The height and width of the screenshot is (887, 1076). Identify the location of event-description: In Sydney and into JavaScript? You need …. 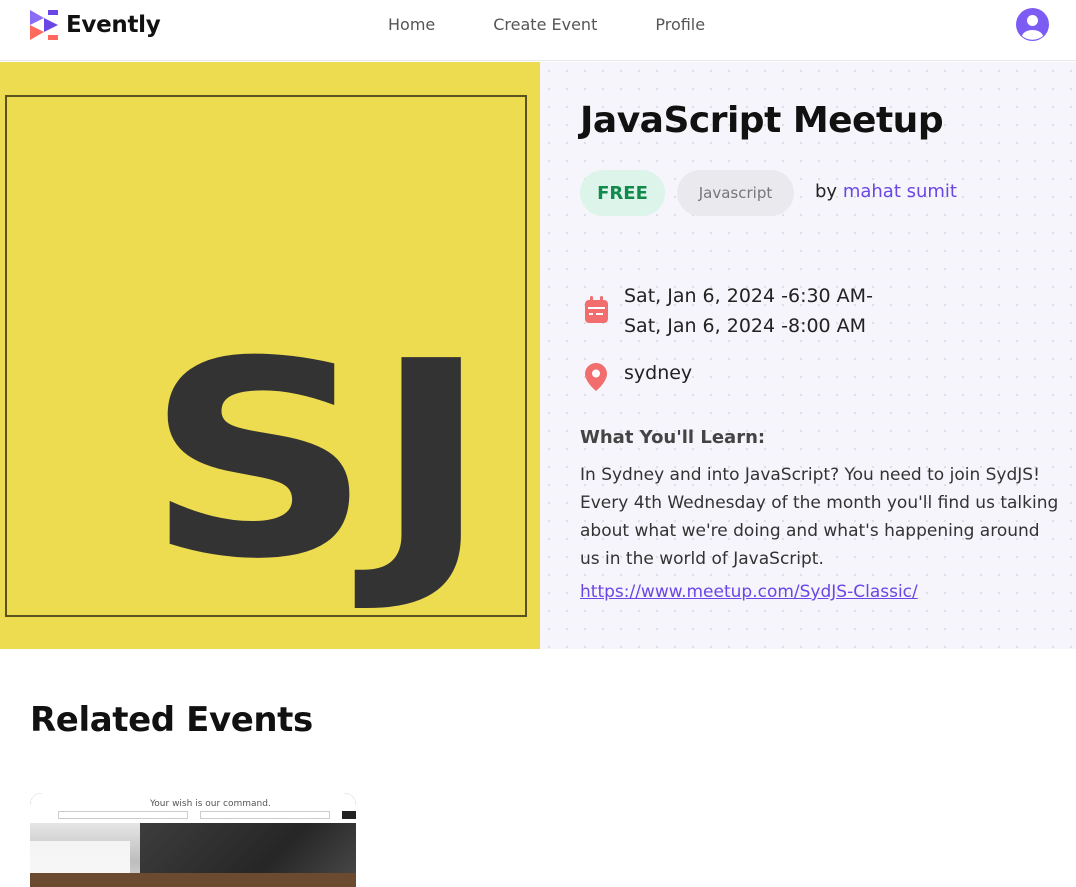
(819, 517).